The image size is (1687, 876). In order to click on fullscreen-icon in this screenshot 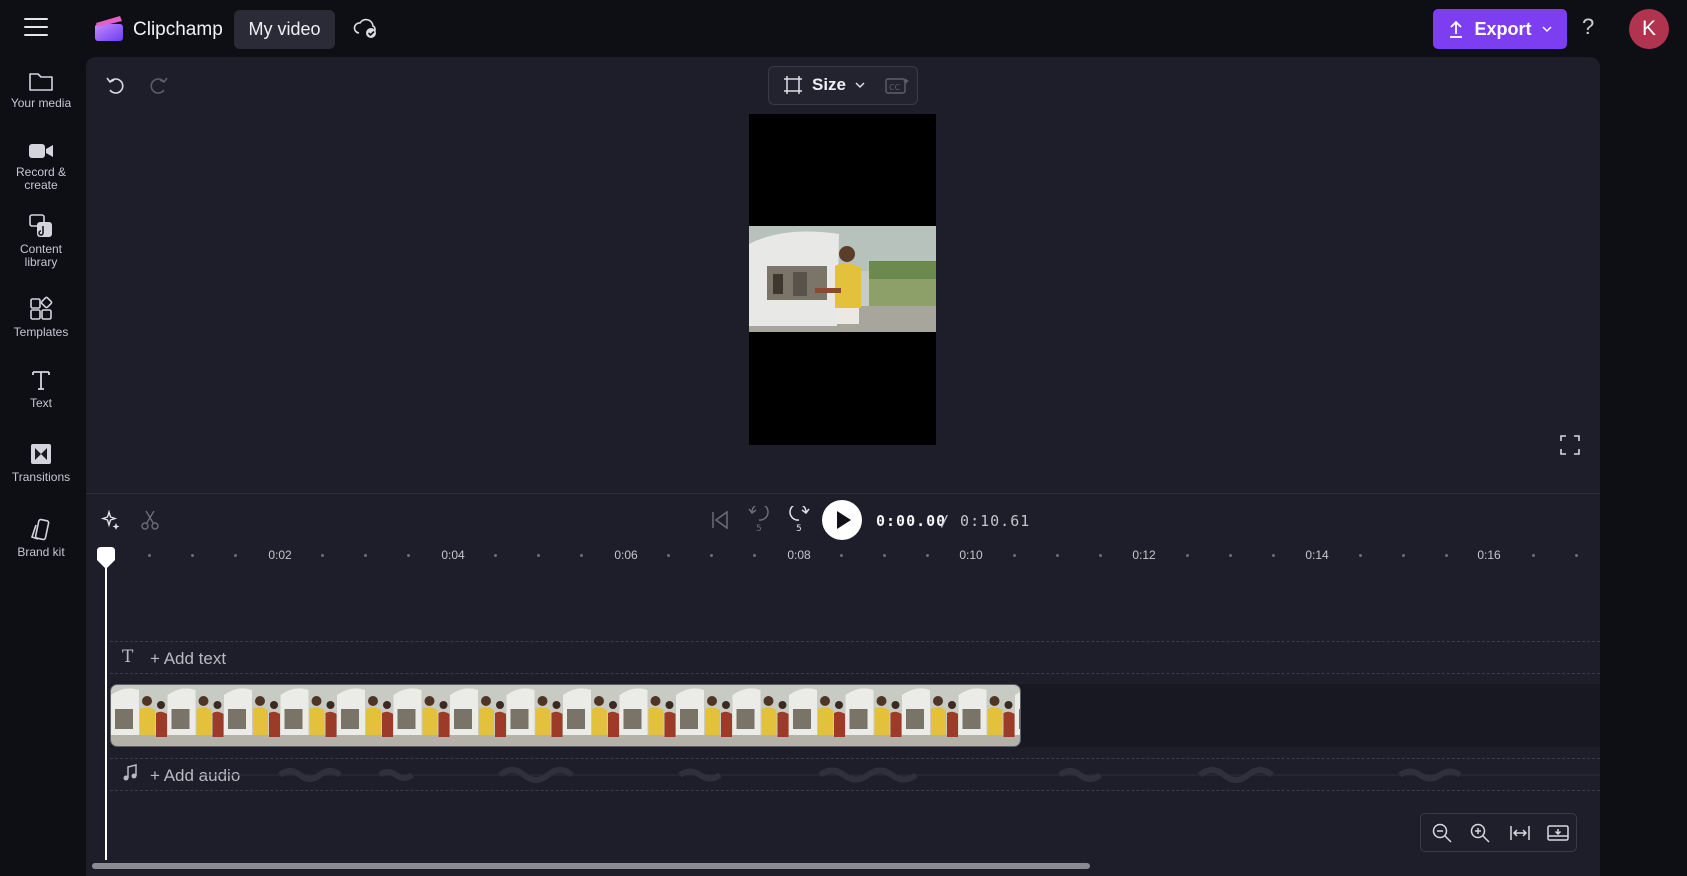, I will do `click(1570, 445)`.